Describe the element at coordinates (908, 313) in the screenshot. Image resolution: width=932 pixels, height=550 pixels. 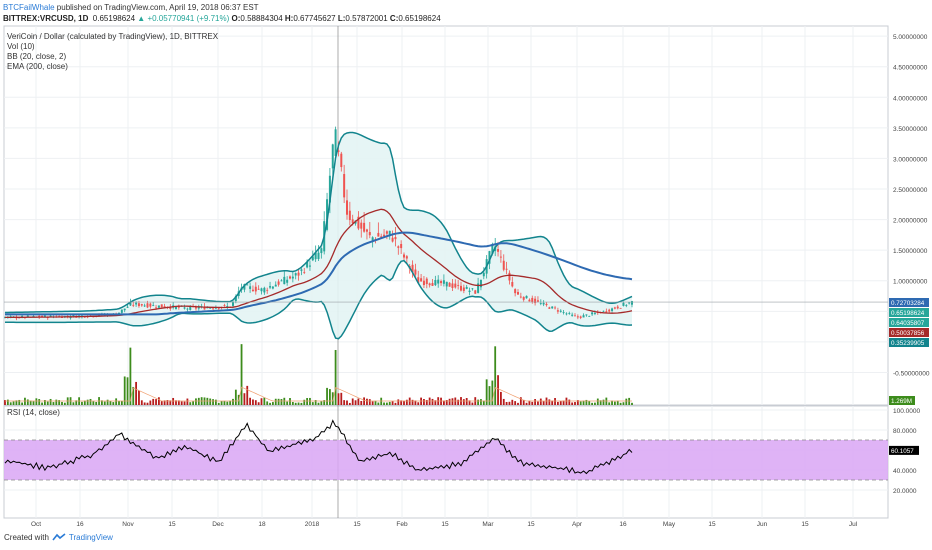
I see `price-axis-label: 0.65198624` at that location.